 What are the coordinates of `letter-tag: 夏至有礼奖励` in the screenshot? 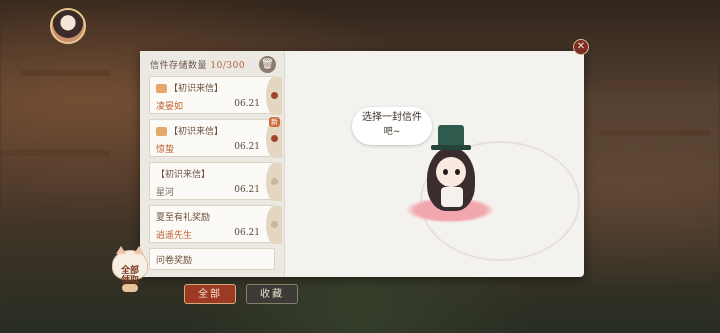 It's located at (183, 218).